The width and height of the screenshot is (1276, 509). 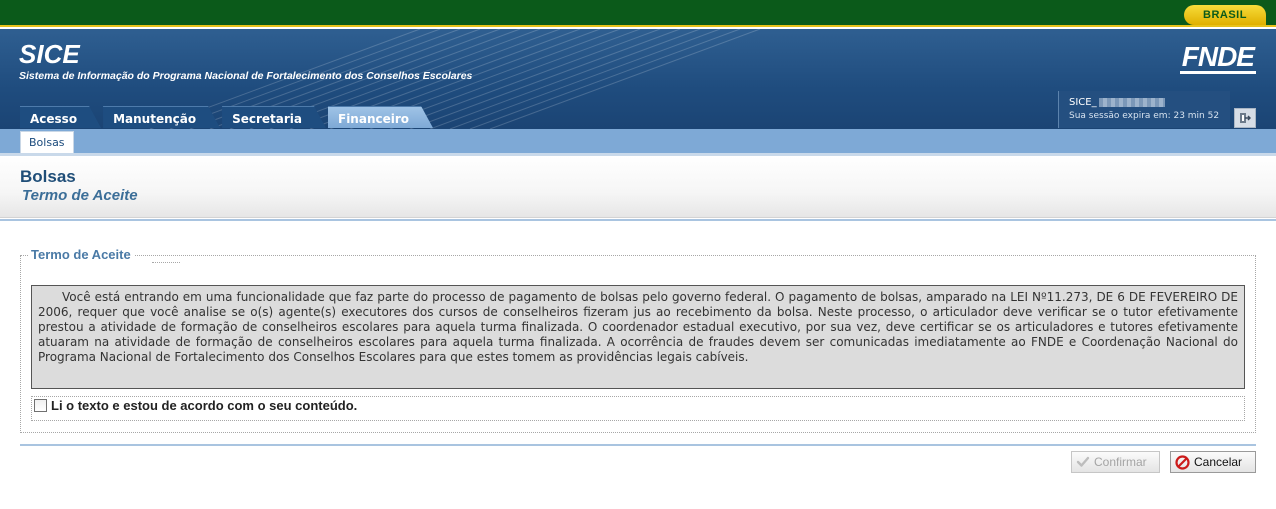 I want to click on checkmark-icon, so click(x=1083, y=461).